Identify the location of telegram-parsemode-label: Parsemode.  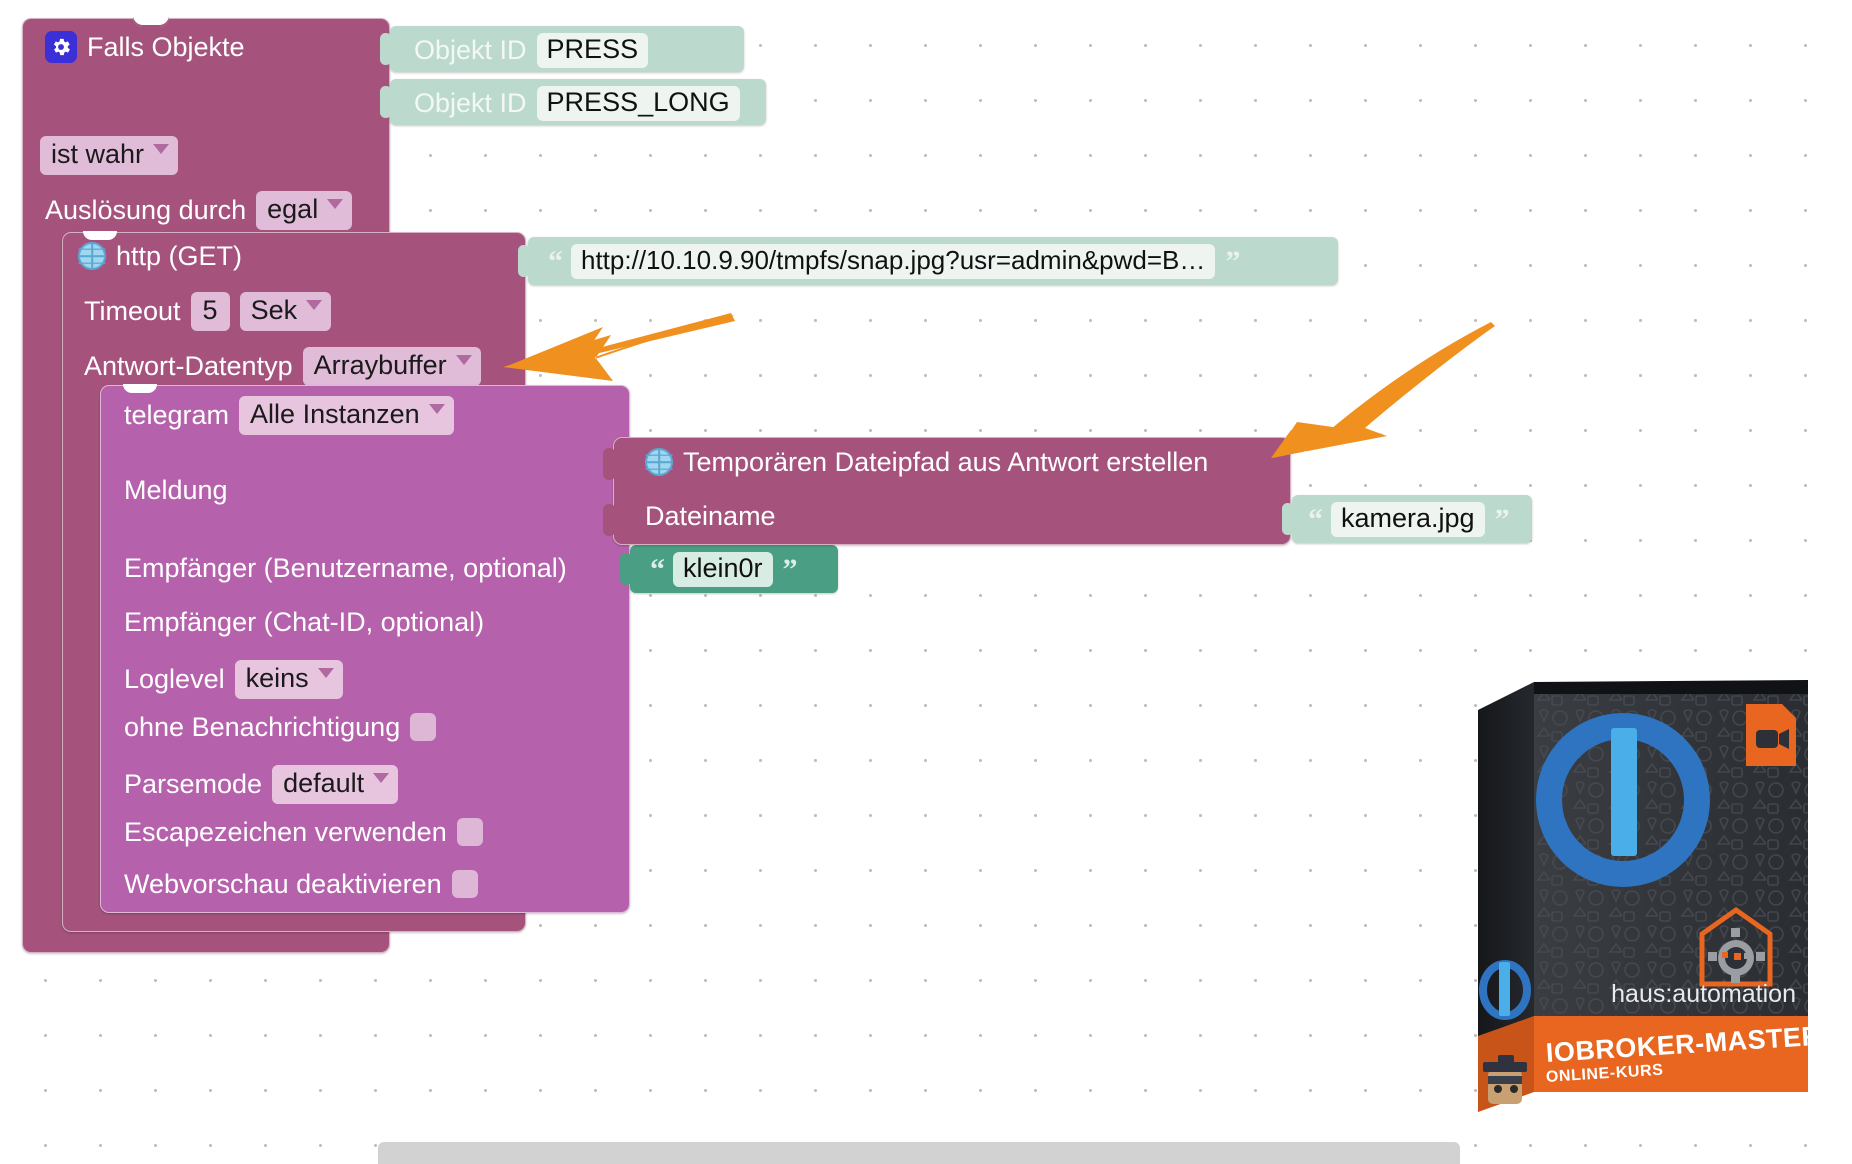
(193, 784).